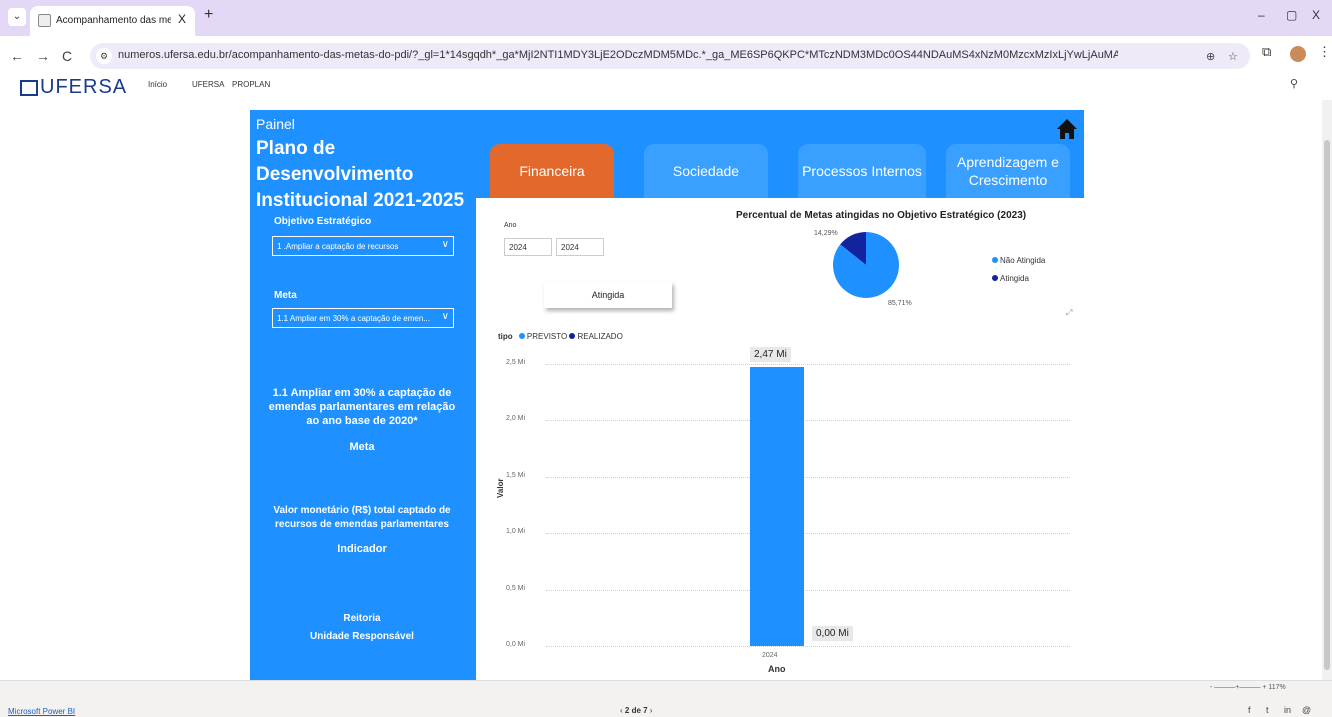  Describe the element at coordinates (1261, 15) in the screenshot. I see `minimize-button: –` at that location.